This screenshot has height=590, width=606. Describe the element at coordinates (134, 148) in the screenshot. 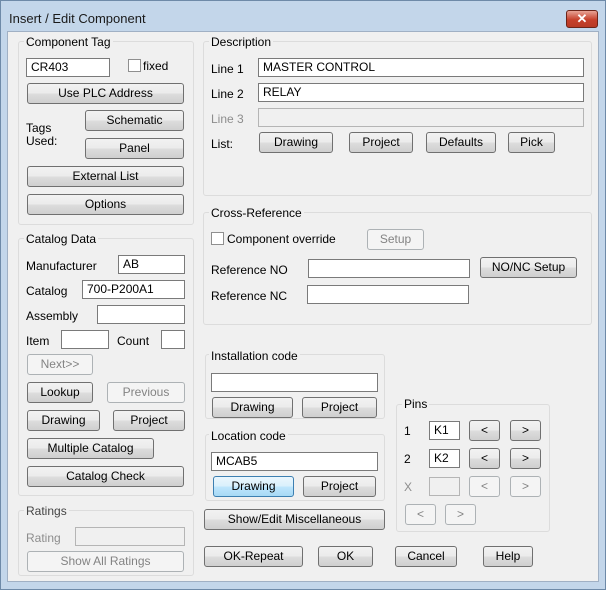

I see `panel-button: Panel` at that location.